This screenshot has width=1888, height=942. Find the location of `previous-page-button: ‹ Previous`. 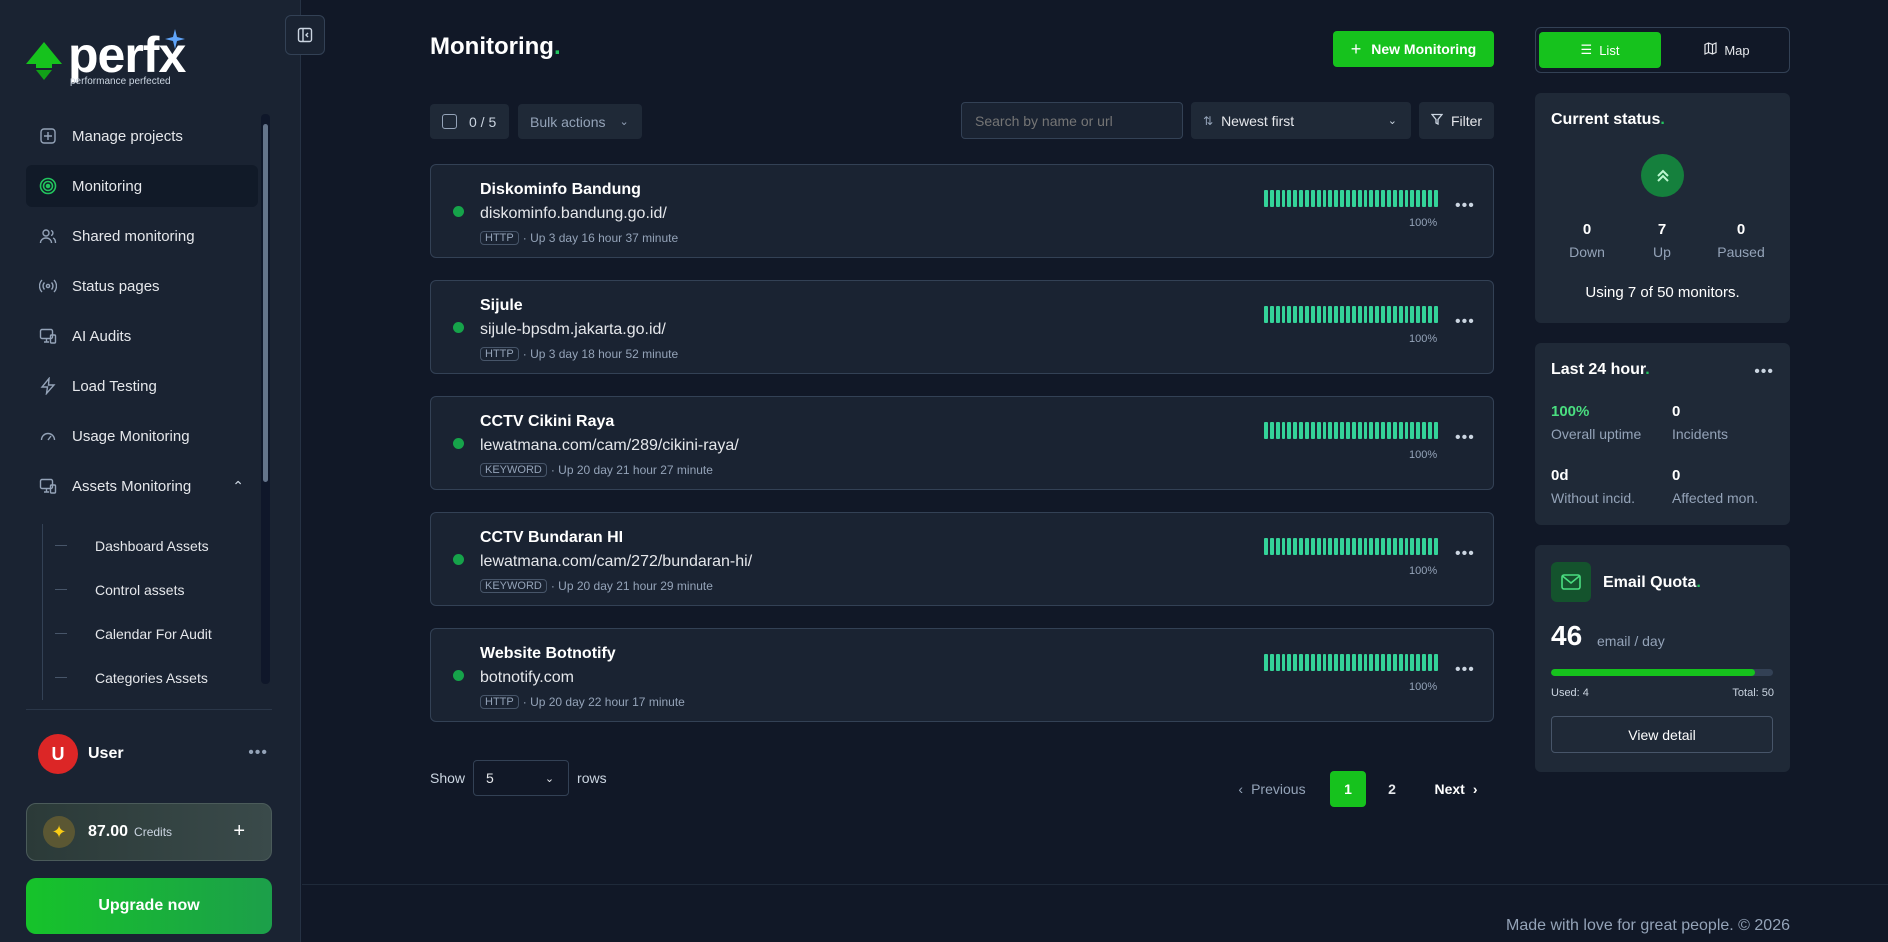

previous-page-button: ‹ Previous is located at coordinates (1272, 789).